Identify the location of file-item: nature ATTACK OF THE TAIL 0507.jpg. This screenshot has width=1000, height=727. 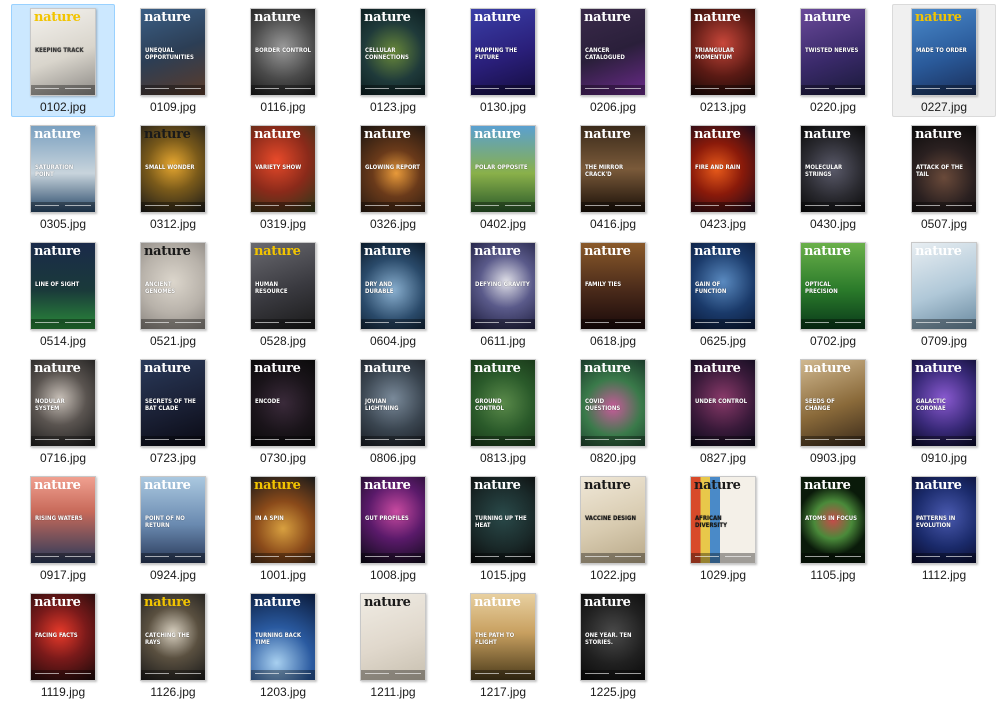
(944, 177).